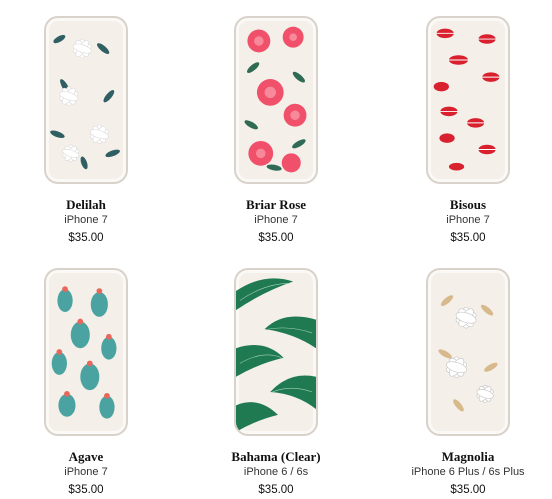  What do you see at coordinates (86, 457) in the screenshot?
I see `product-name: Agave` at bounding box center [86, 457].